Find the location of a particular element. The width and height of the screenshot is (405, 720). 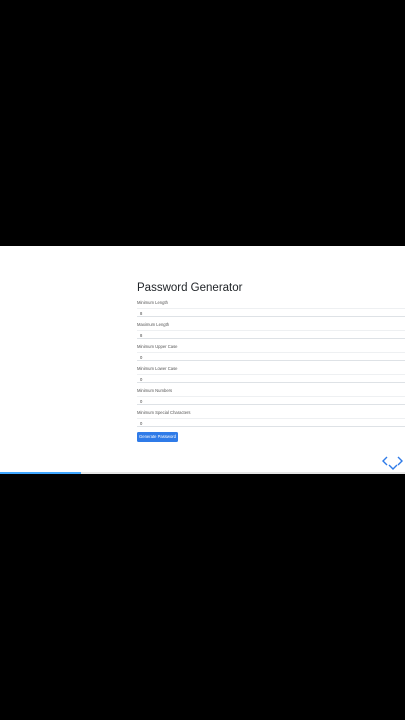

min-lower-case-input: 0 is located at coordinates (271, 378).